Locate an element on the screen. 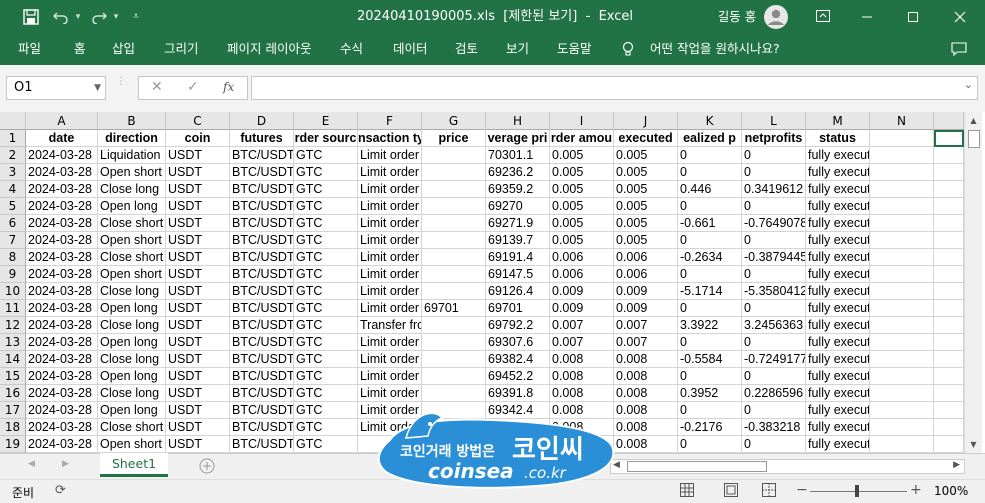 This screenshot has height=503, width=985. scroll-sheets-left-icon: ◀ is located at coordinates (31, 464).